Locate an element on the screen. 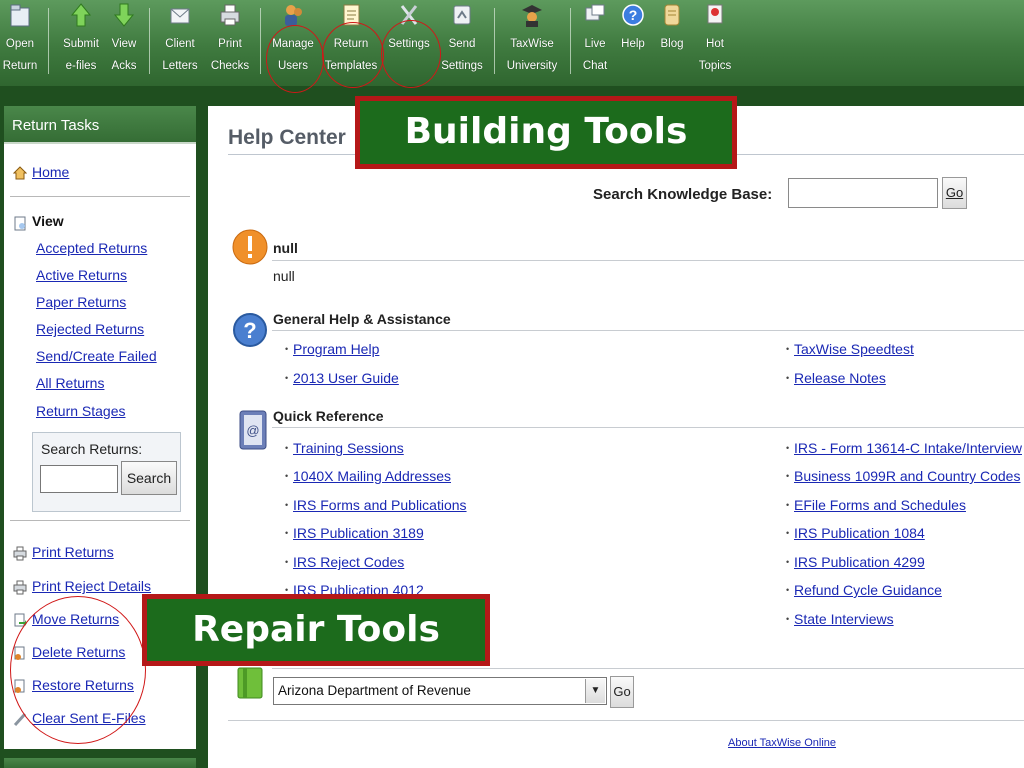  highlight-ring-manage-users is located at coordinates (295, 59).